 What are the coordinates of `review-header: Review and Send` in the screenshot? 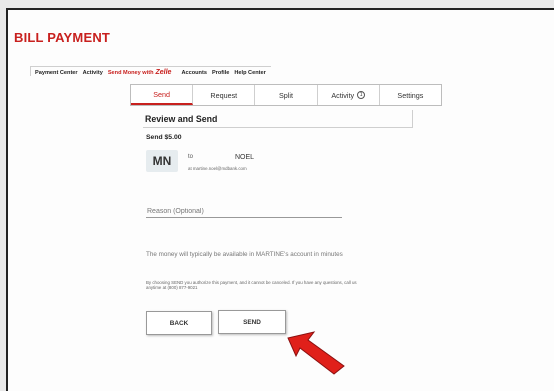 It's located at (278, 119).